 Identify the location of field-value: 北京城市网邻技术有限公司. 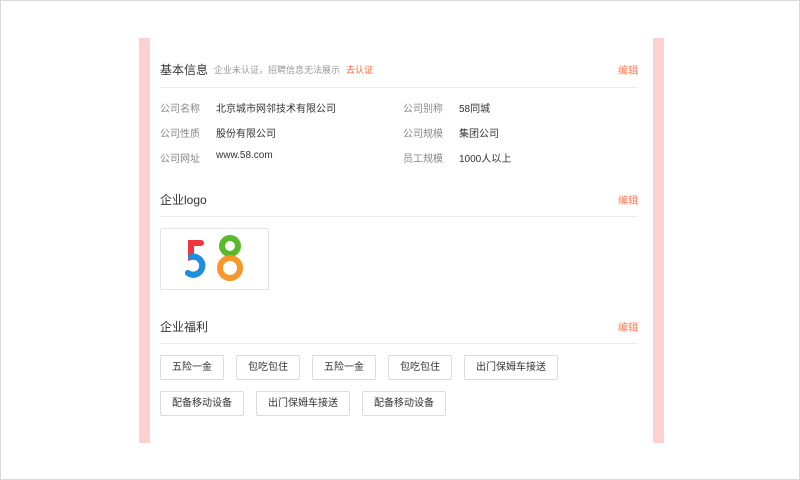
(276, 109).